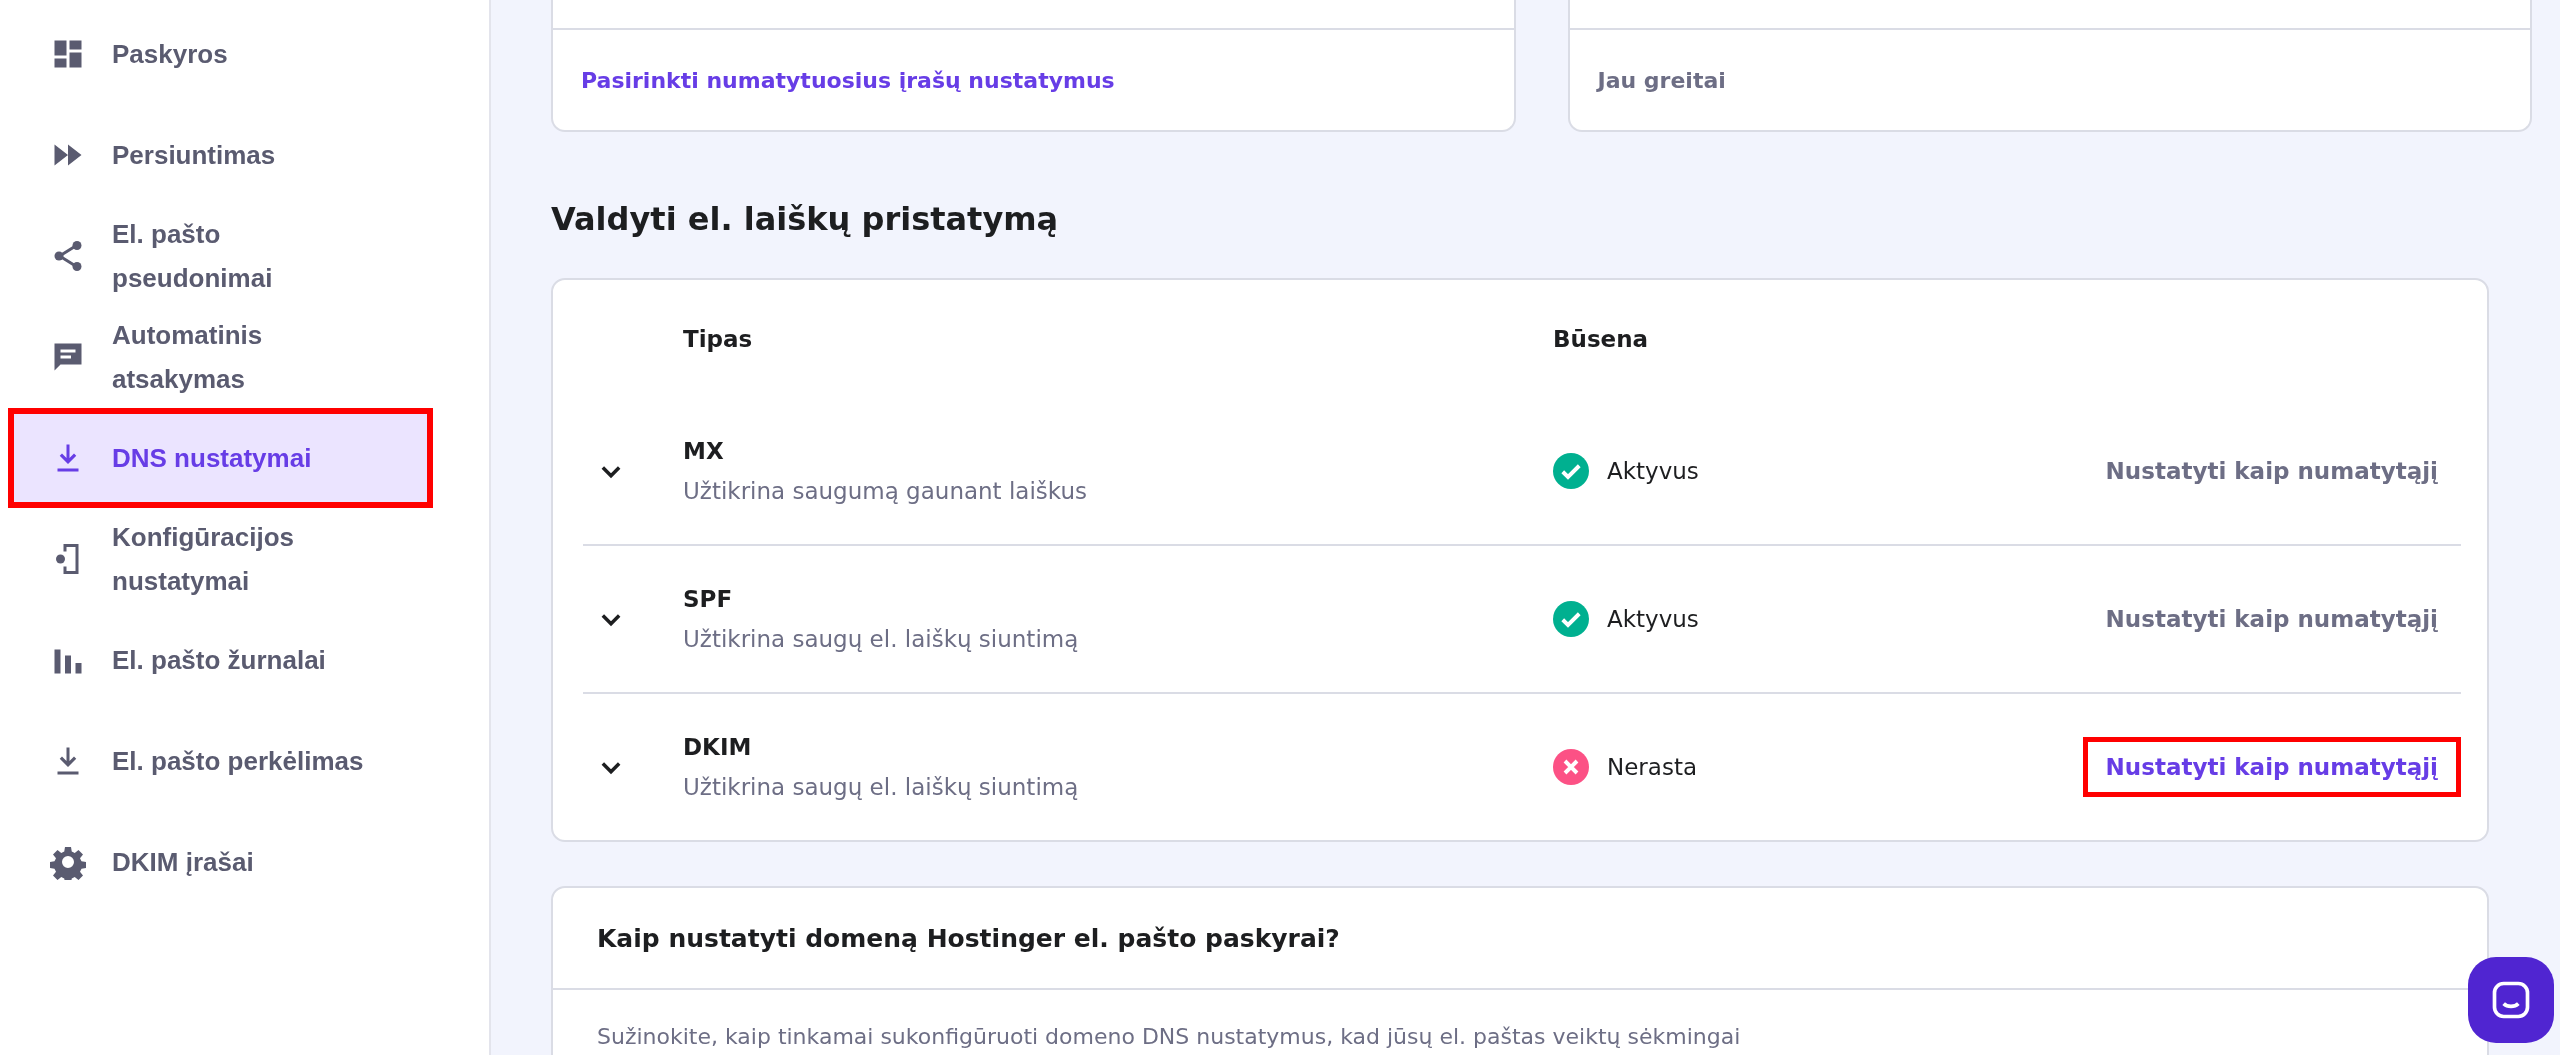 The image size is (2560, 1055). I want to click on sidebar-item: El. pašto pseudonimai, so click(220, 256).